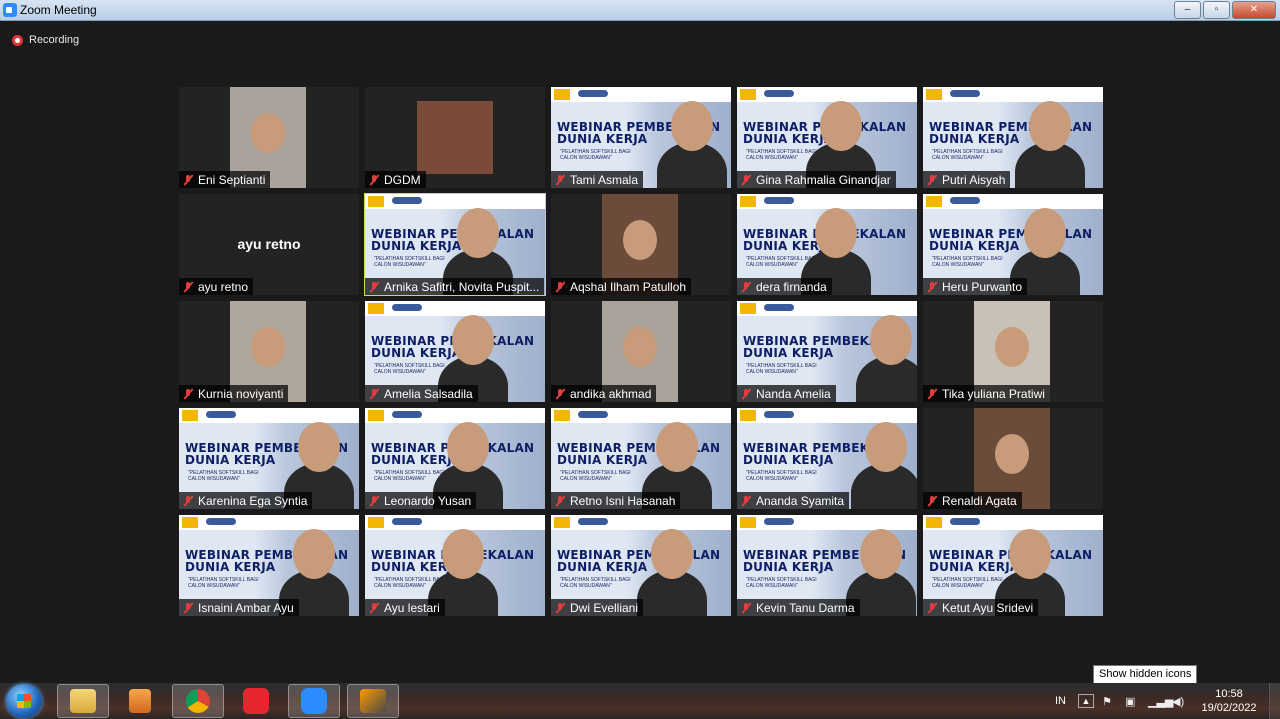 The height and width of the screenshot is (719, 1280). I want to click on tray-network-icon: ▁▃▅, so click(1160, 701).